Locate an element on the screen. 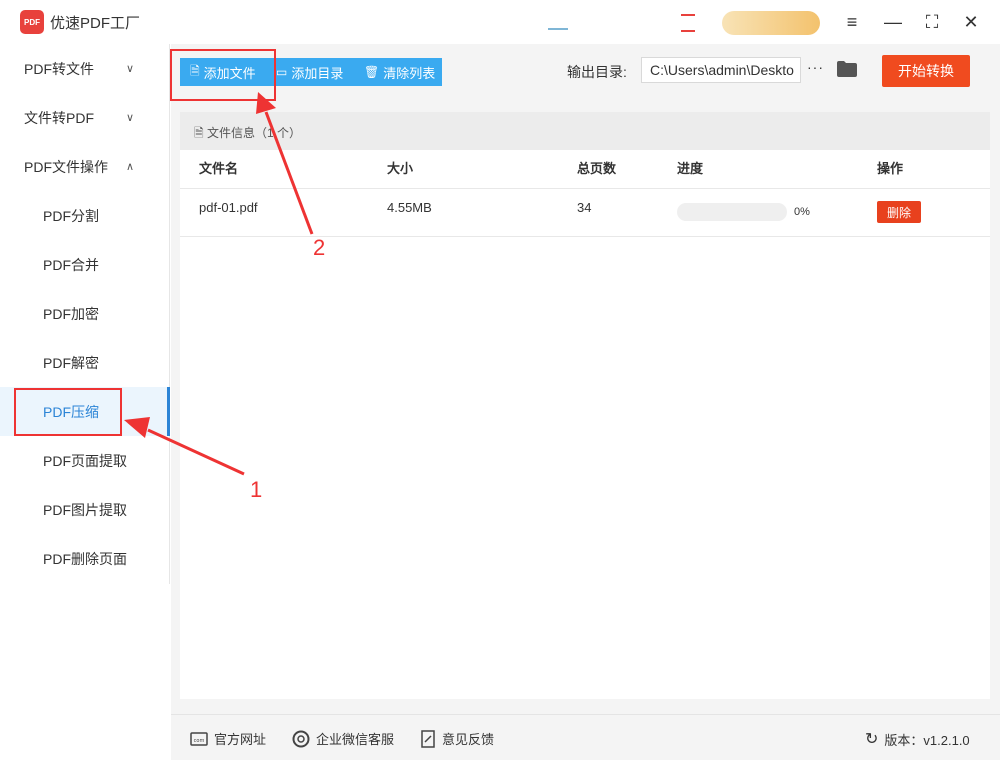 The image size is (1000, 760). sidebar-item-pdf-delete-pages: PDF删除页面 is located at coordinates (85, 558).